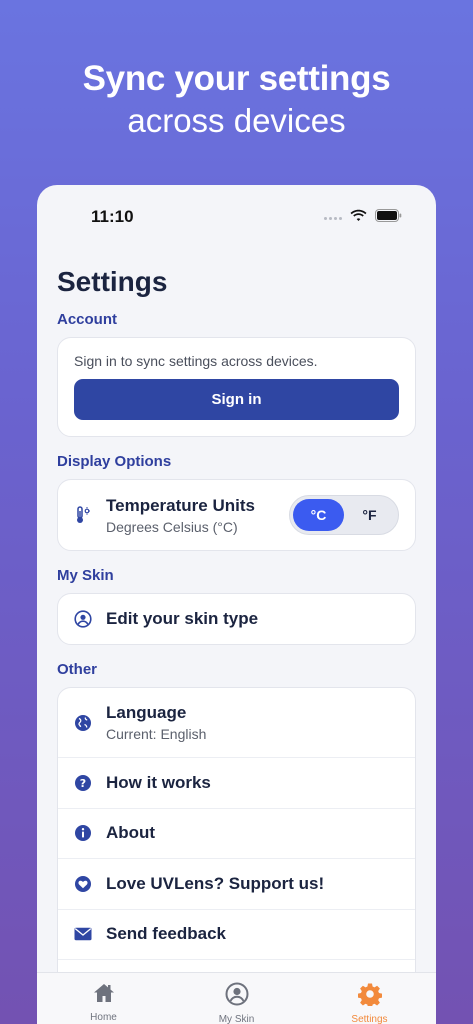 This screenshot has height=1024, width=473. What do you see at coordinates (182, 618) in the screenshot?
I see `edit-skin-type-label: Edit your skin type` at bounding box center [182, 618].